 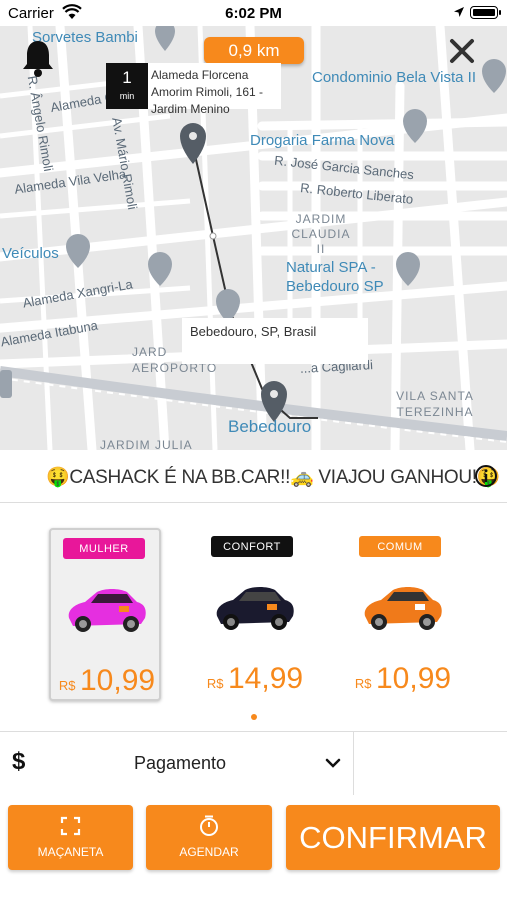 I want to click on status-bar: Carrier 6:02 PM, so click(x=253, y=13).